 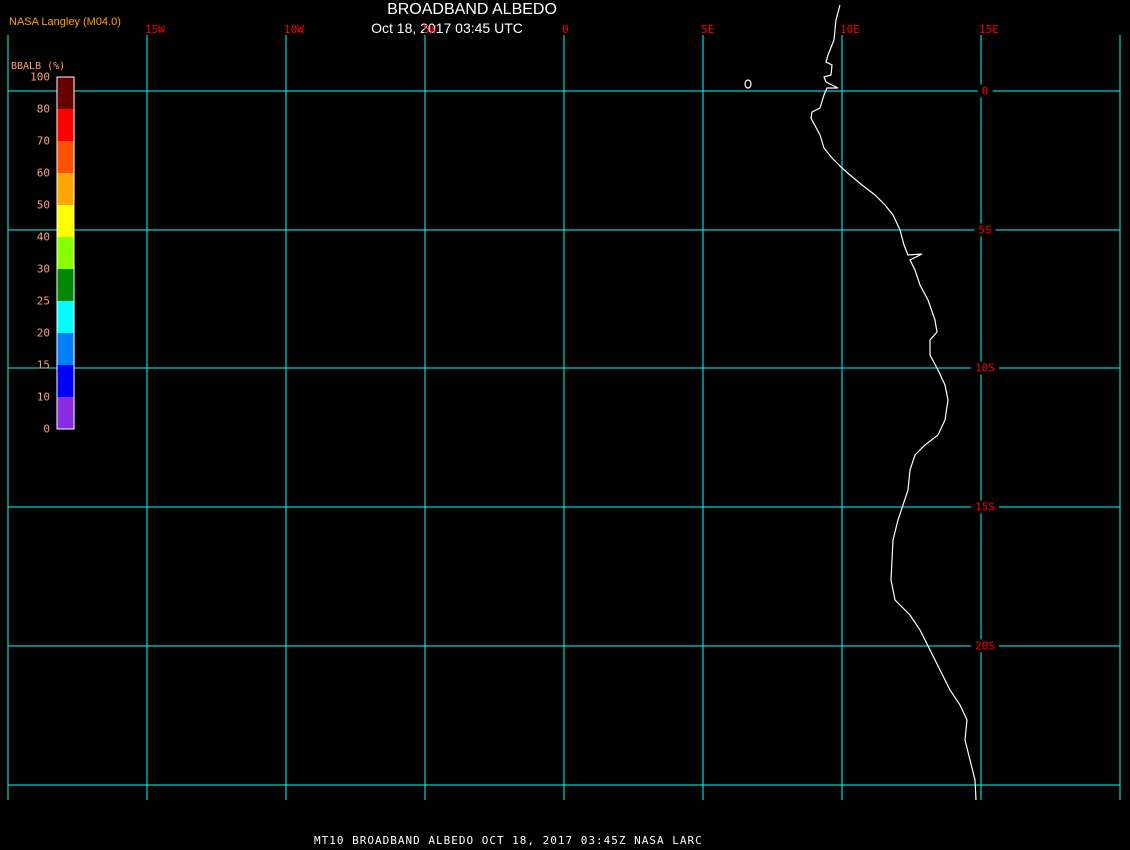 What do you see at coordinates (472, 9) in the screenshot?
I see `map-title: BROADBAND ALBEDO` at bounding box center [472, 9].